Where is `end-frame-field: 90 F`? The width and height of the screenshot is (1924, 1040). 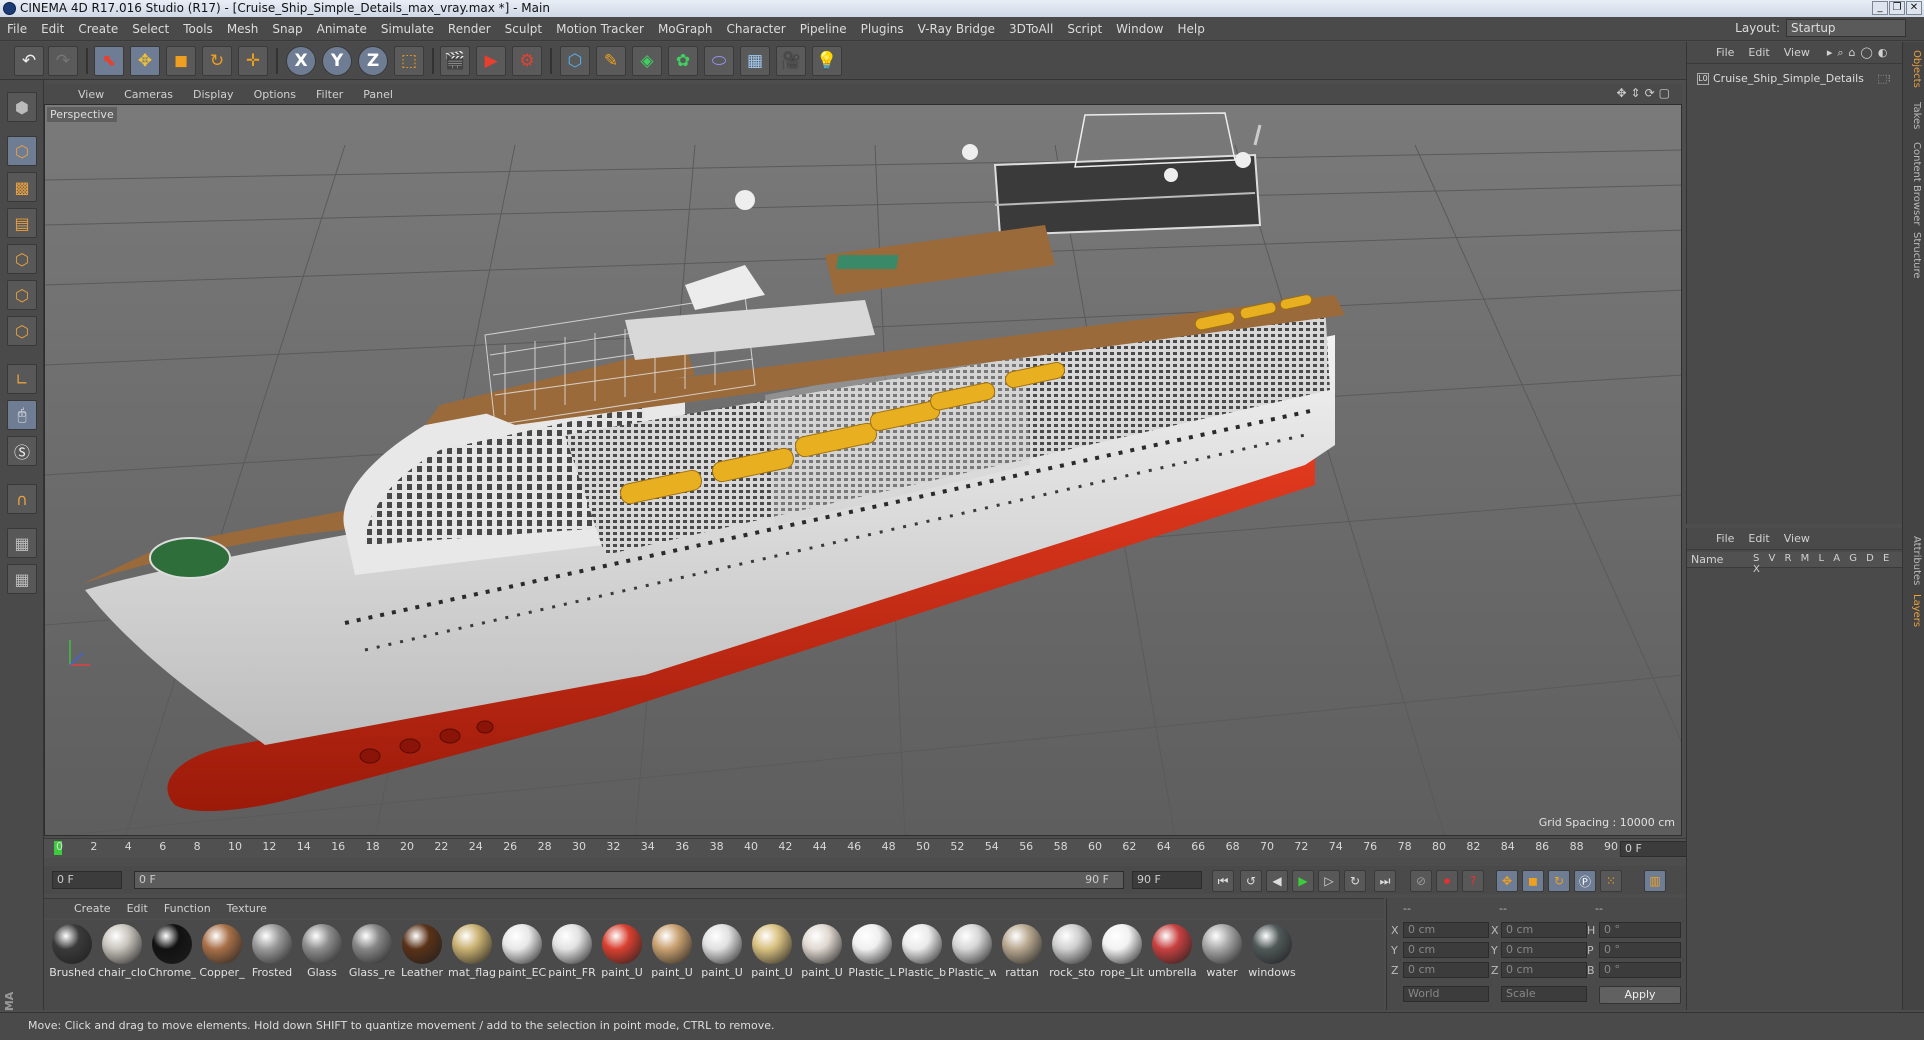 end-frame-field: 90 F is located at coordinates (1167, 880).